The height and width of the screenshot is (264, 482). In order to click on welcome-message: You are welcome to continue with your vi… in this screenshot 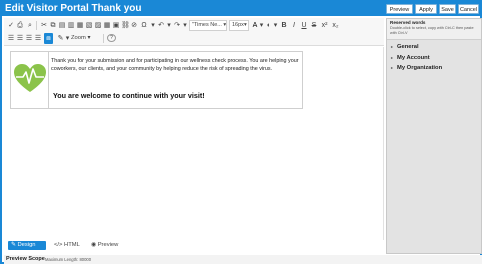, I will do `click(129, 95)`.